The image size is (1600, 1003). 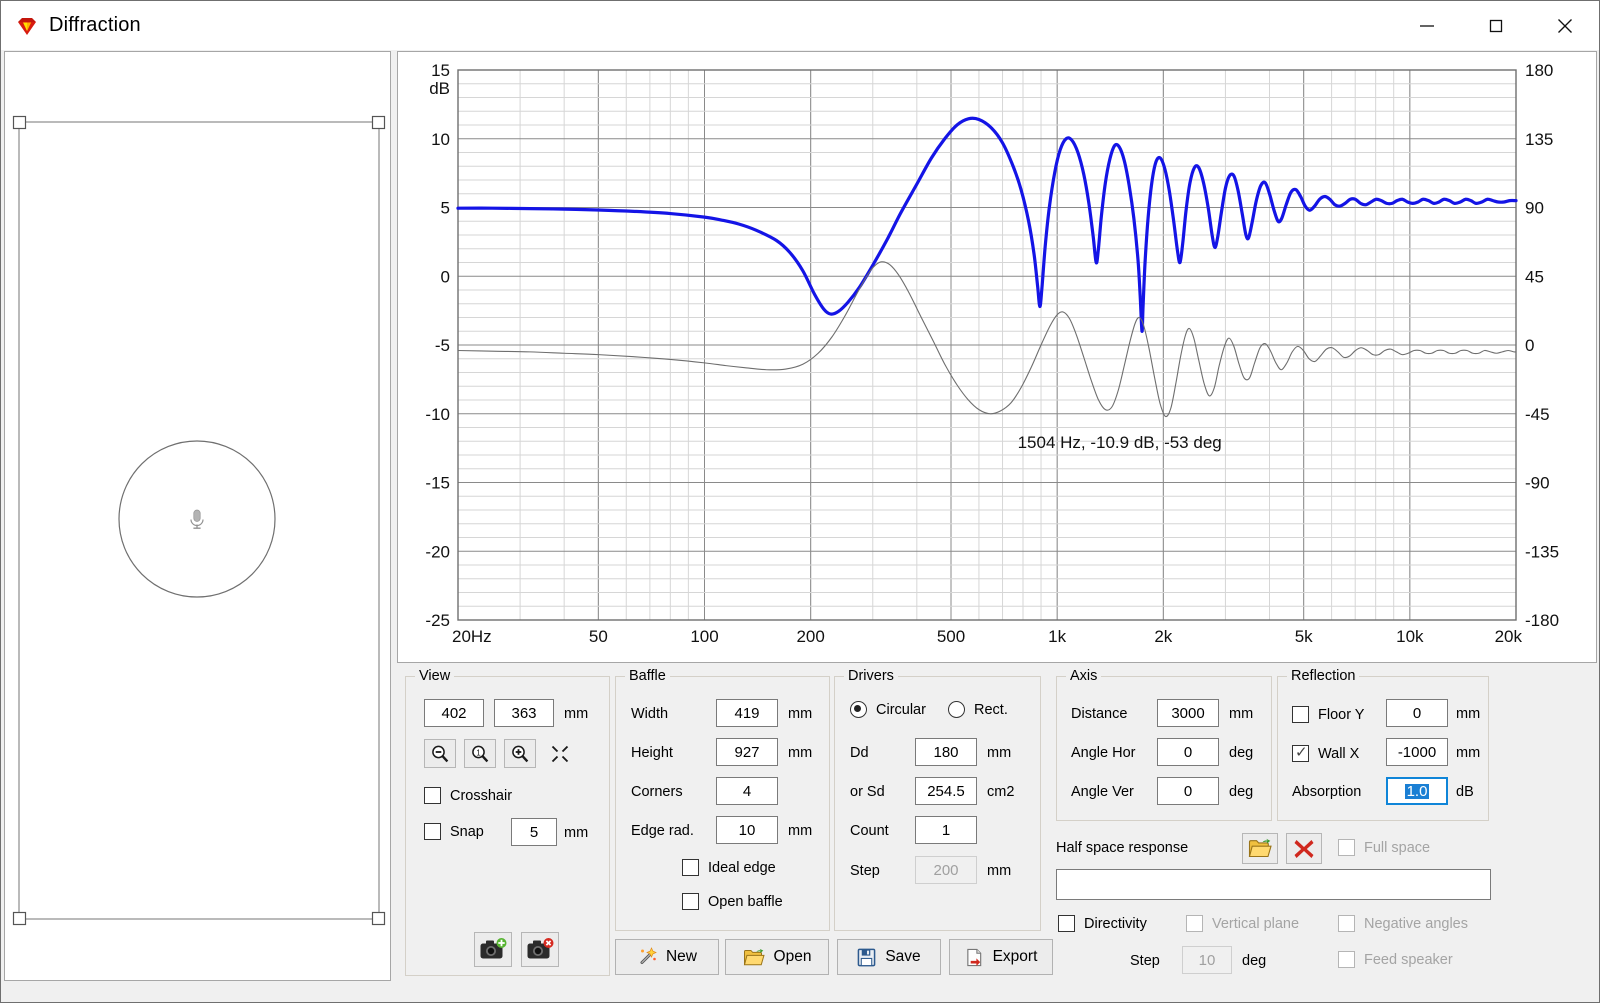 What do you see at coordinates (445, 208) in the screenshot?
I see `y-tick-label: 5` at bounding box center [445, 208].